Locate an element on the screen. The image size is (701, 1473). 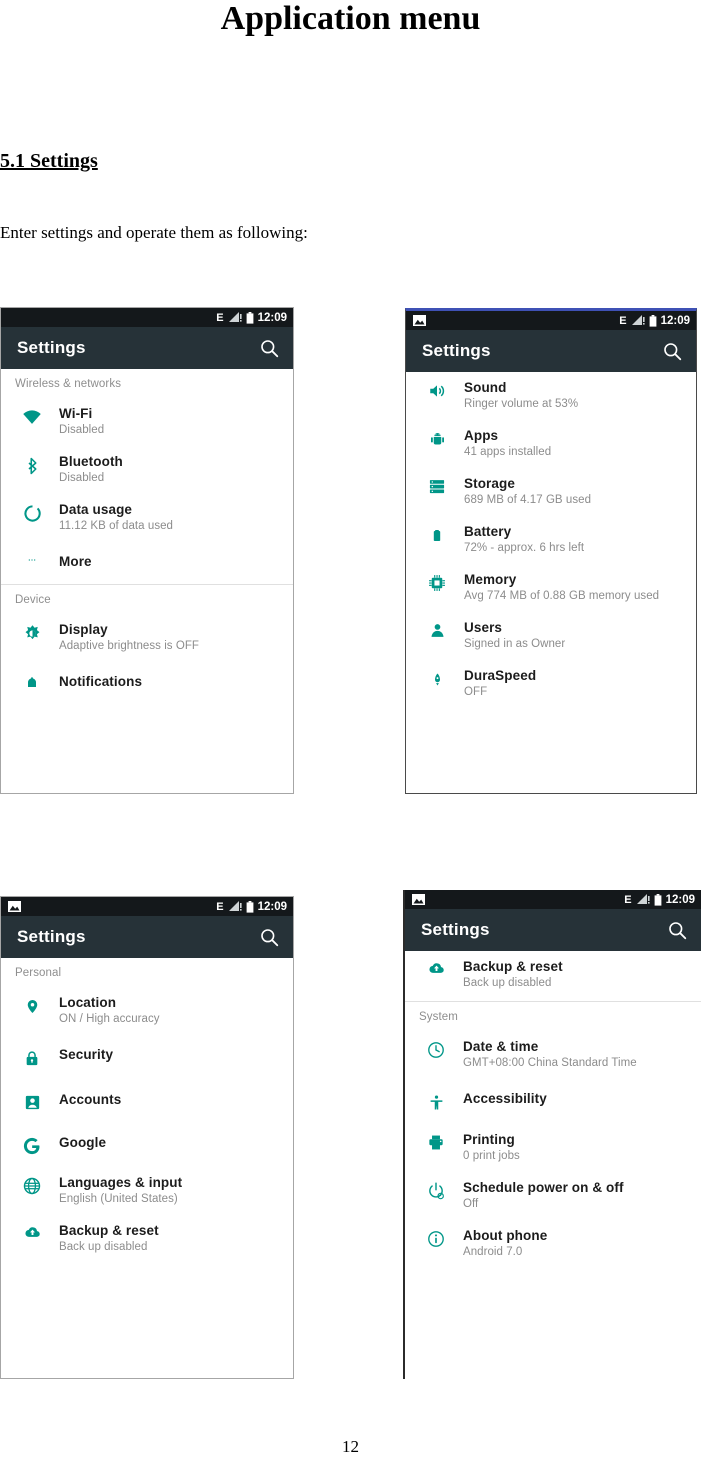
settings-row-title: Memory is located at coordinates (490, 579).